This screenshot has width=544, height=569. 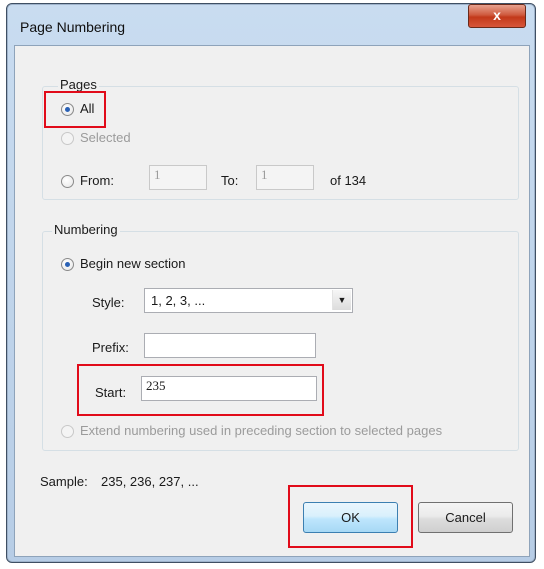 What do you see at coordinates (229, 388) in the screenshot?
I see `start-field: 235` at bounding box center [229, 388].